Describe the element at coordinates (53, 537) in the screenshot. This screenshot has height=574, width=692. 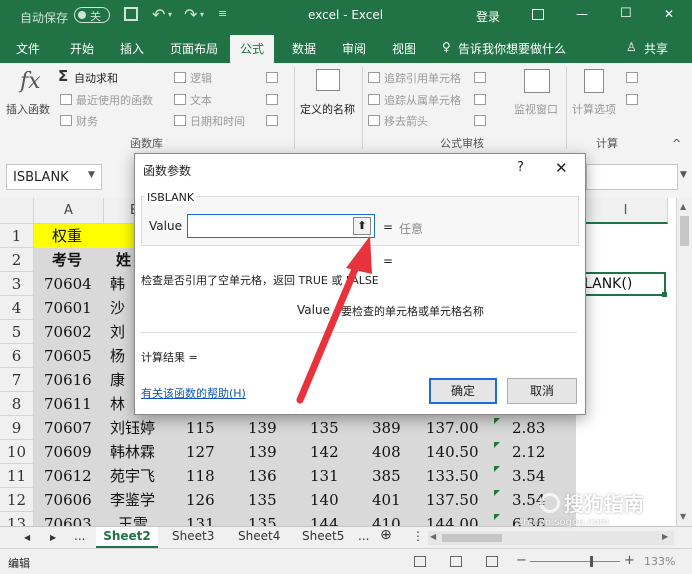
I see `sheet-next-icon: ▶` at that location.